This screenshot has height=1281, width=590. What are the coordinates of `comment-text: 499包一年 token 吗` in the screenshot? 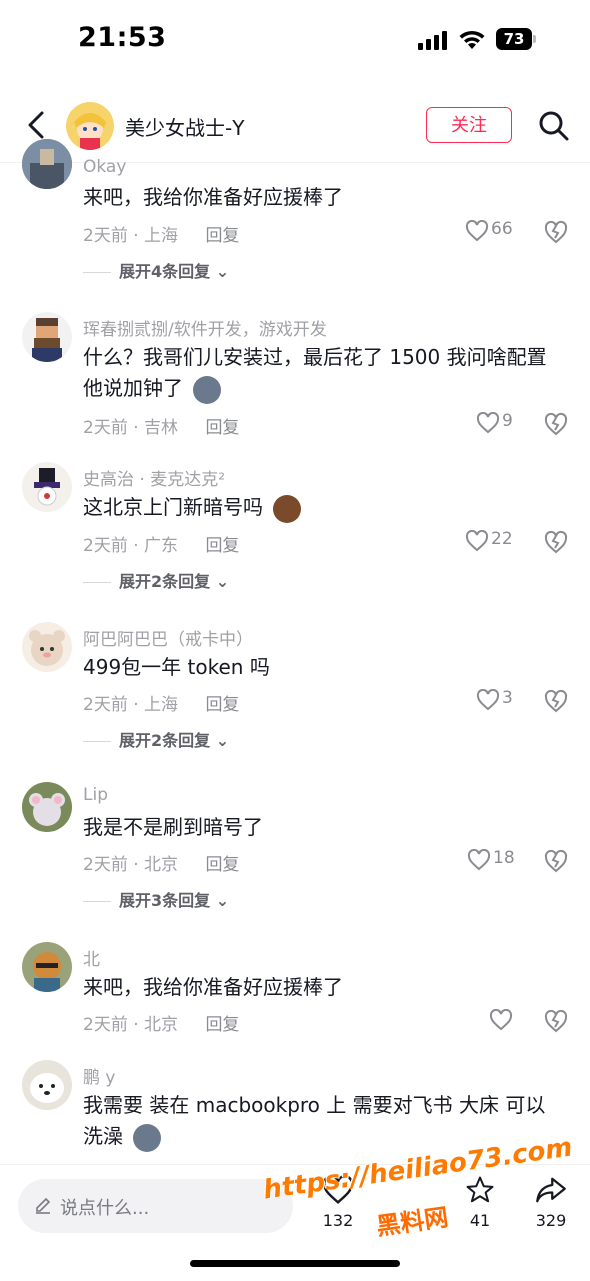 It's located at (176, 667).